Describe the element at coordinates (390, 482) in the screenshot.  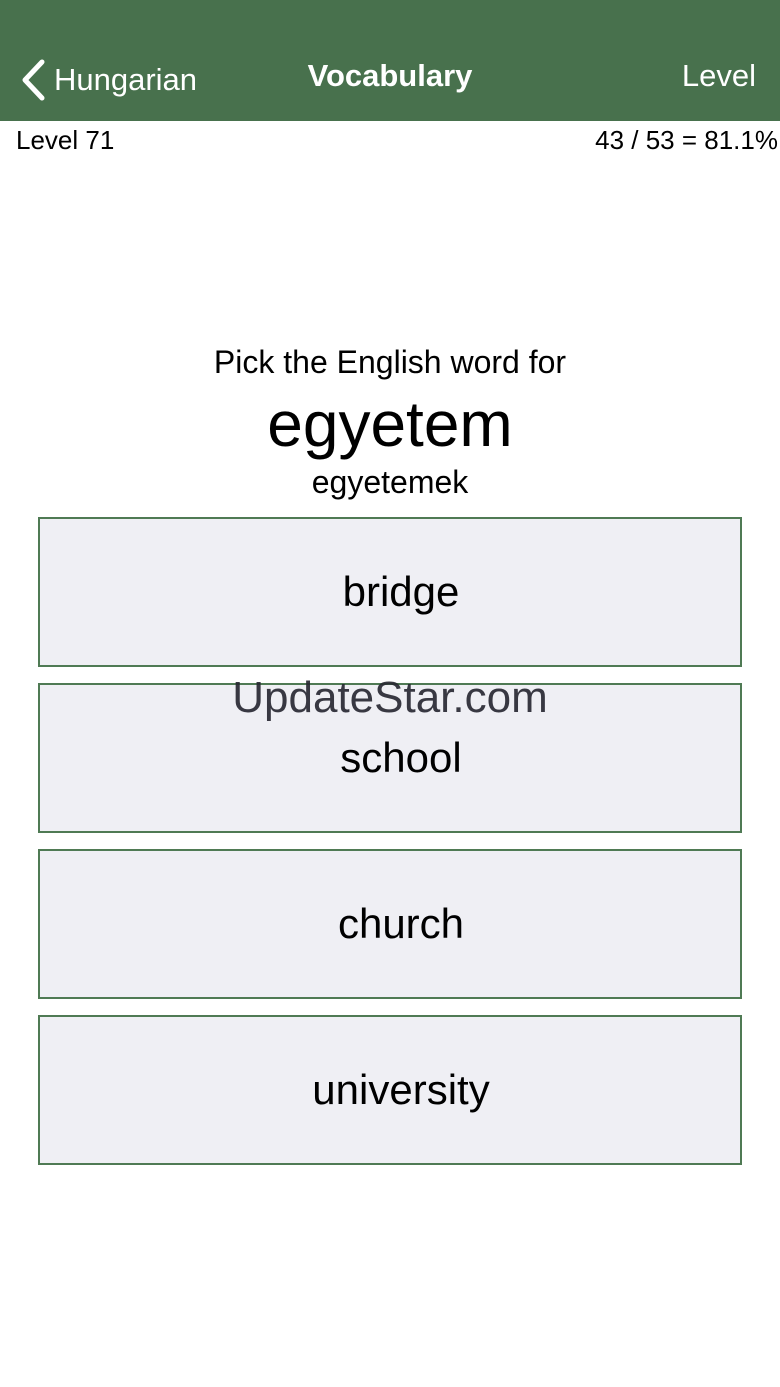
I see `question-word-plural: egyetemek` at that location.